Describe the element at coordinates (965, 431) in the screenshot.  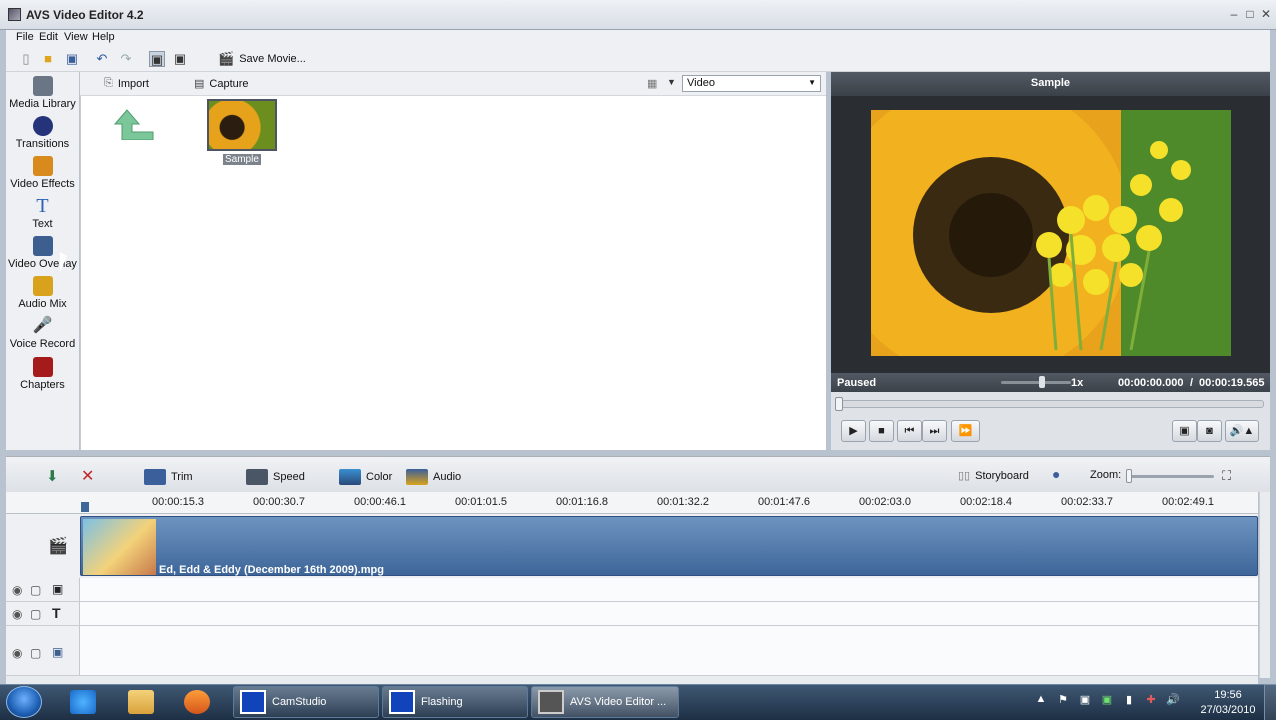
I see `fullscreen-preview-button: ⏩` at that location.